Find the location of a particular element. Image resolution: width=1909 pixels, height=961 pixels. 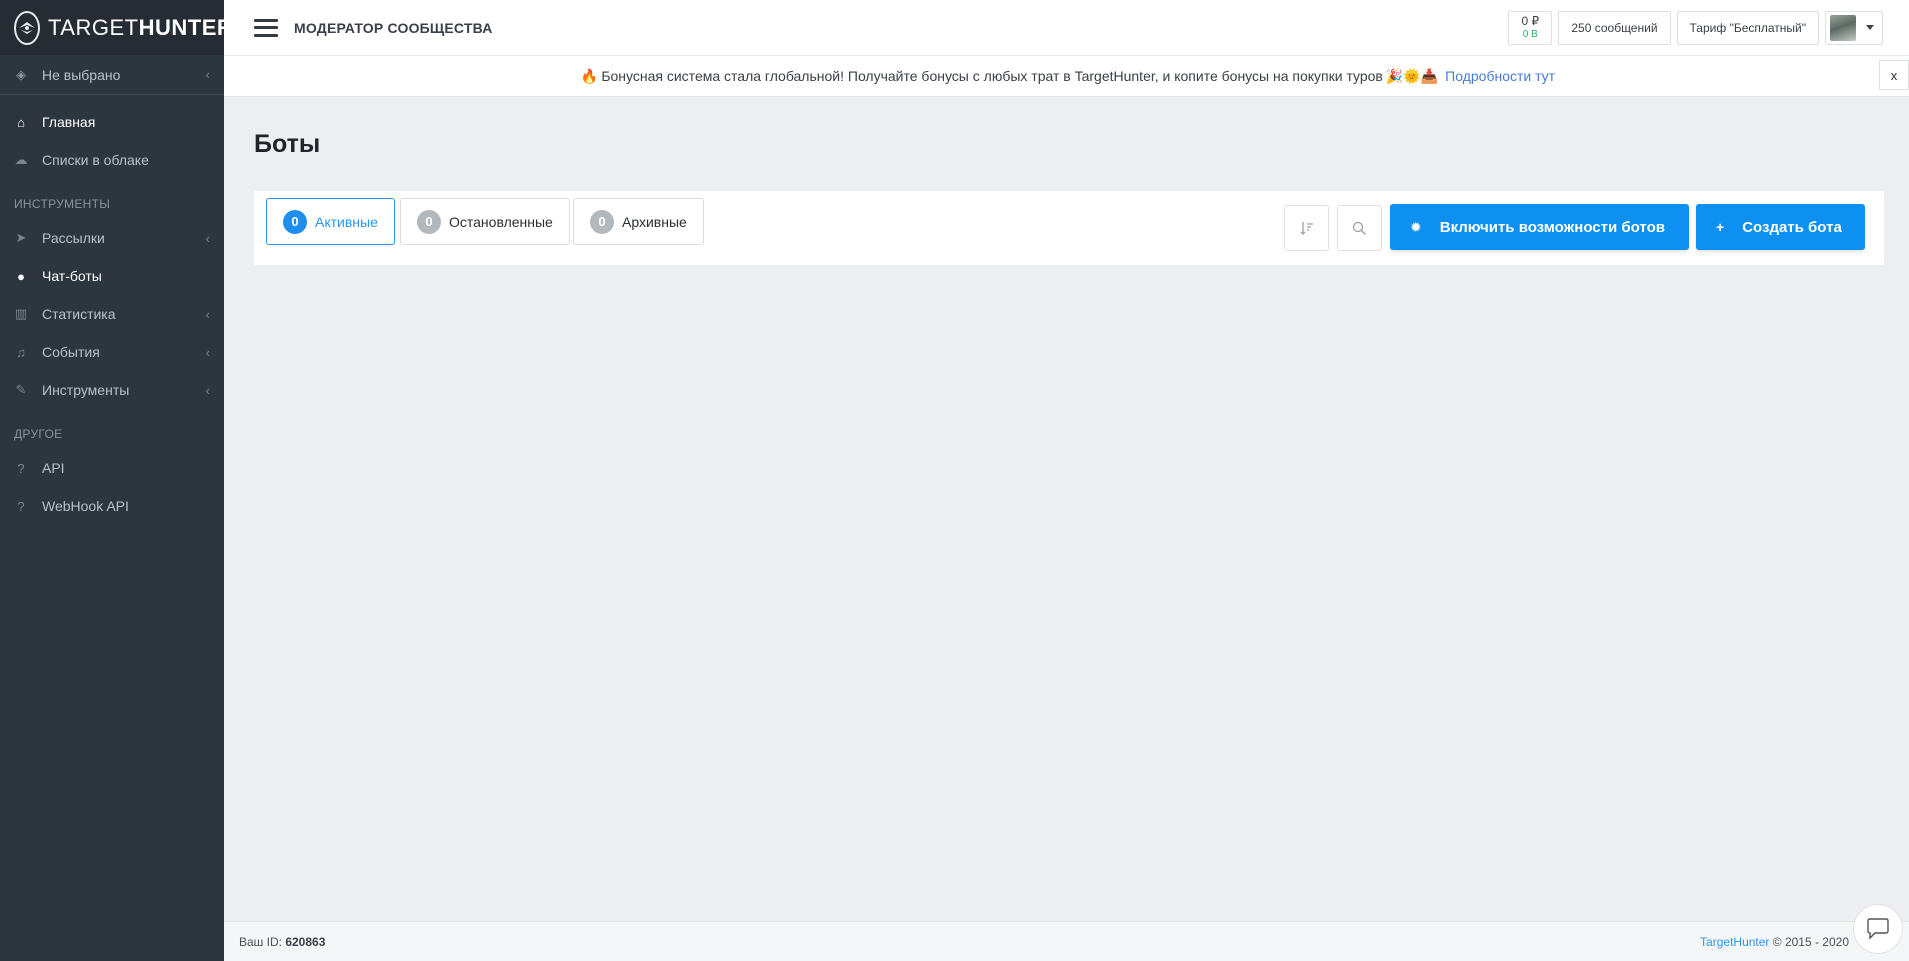

layers-icon: ◈ is located at coordinates (21, 74).